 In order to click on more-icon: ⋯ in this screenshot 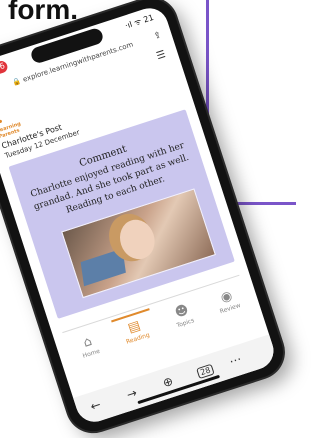, I will do `click(236, 360)`.